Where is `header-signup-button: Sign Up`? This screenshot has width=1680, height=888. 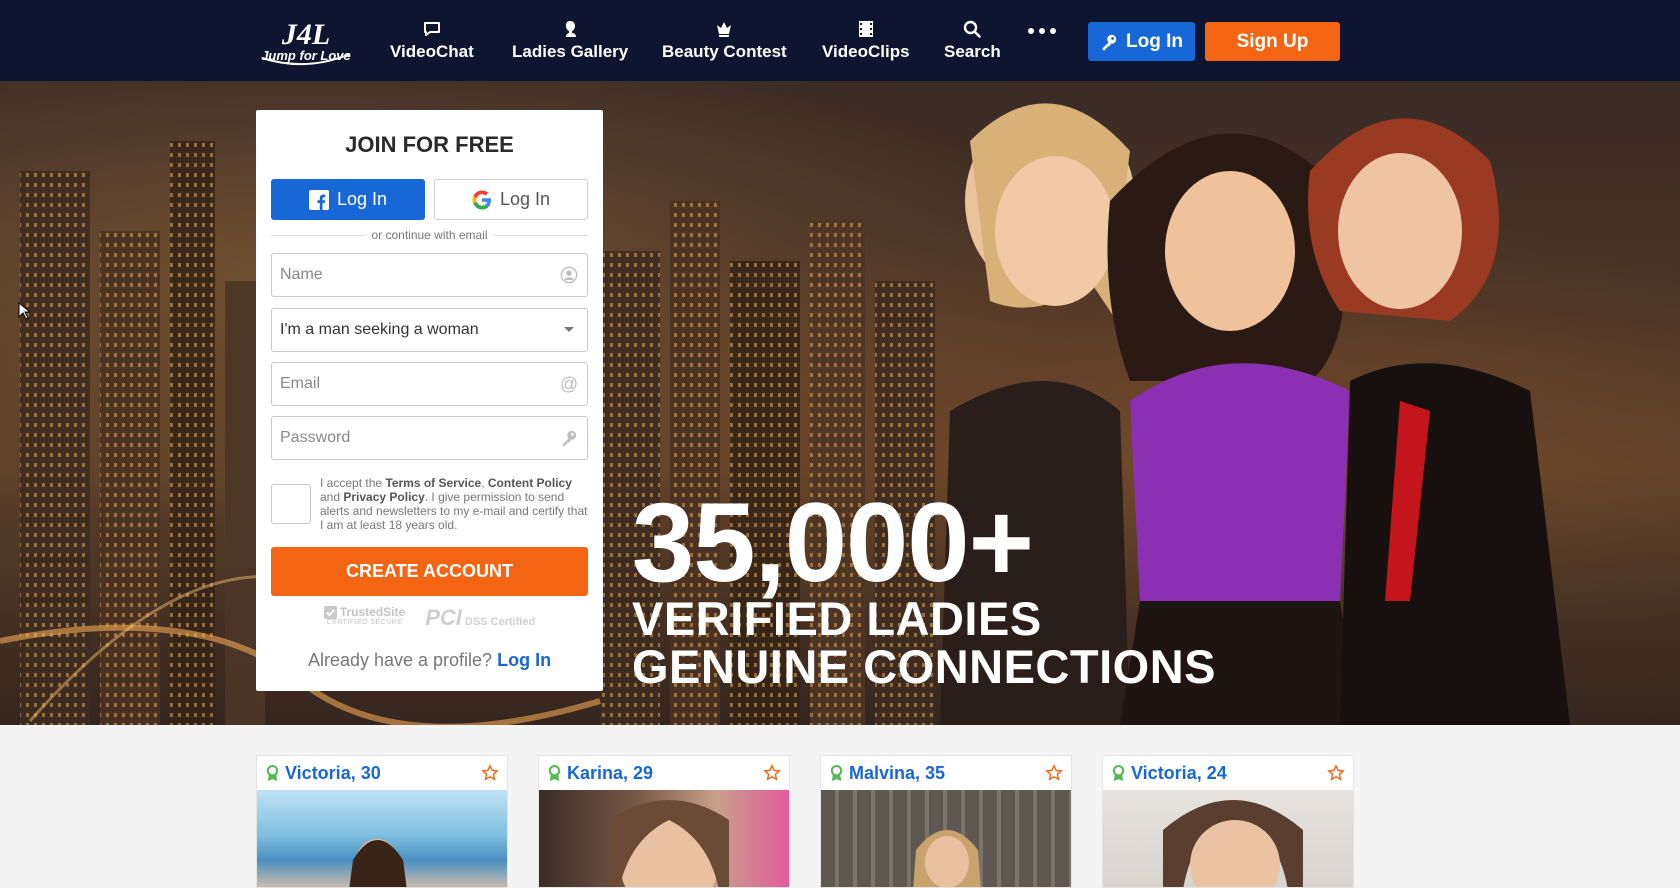
header-signup-button: Sign Up is located at coordinates (1272, 41).